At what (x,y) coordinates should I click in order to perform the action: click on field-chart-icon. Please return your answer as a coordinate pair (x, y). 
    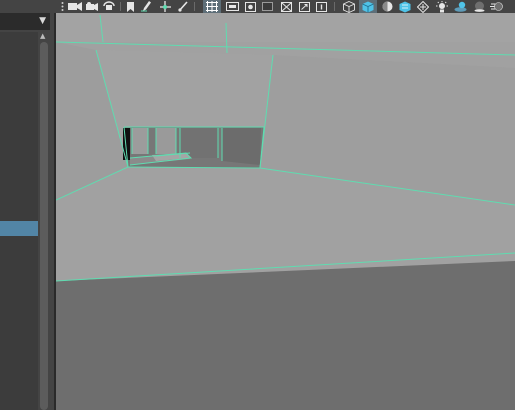
    Looking at the image, I should click on (286, 6).